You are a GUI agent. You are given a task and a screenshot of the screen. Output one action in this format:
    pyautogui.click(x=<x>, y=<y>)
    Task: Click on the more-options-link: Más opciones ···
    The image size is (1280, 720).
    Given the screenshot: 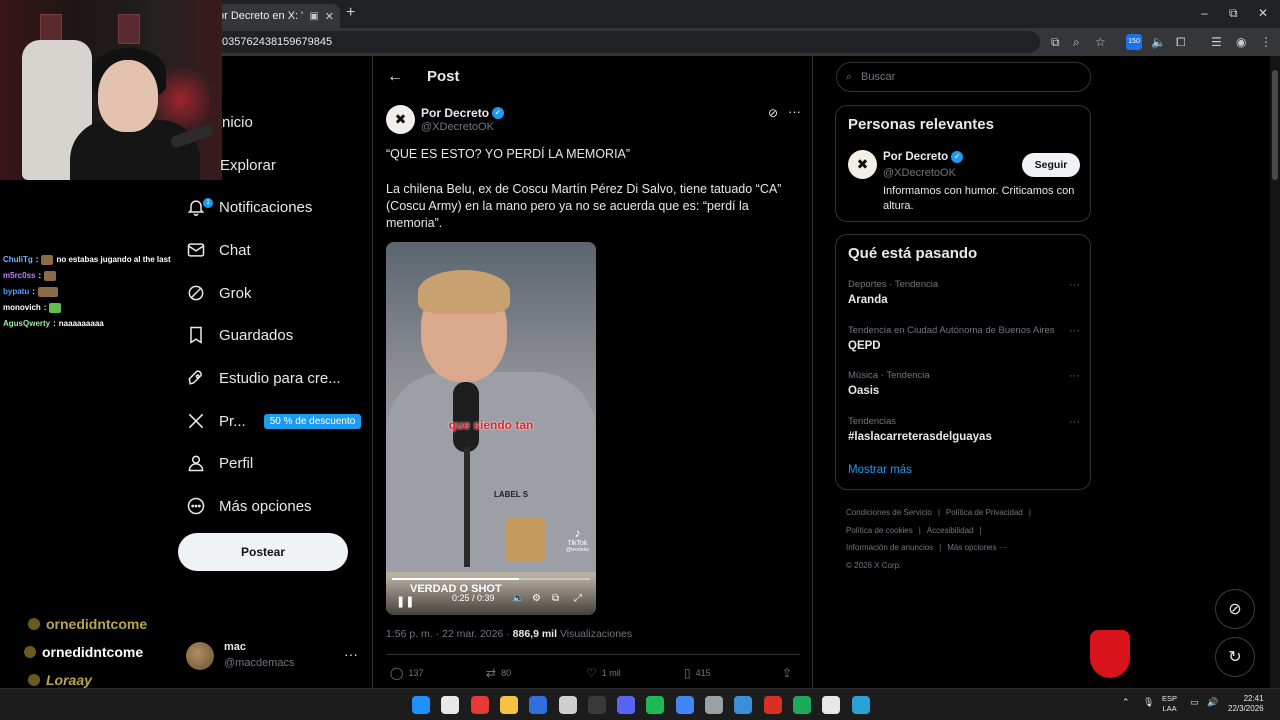 What is the action you would take?
    pyautogui.click(x=977, y=547)
    